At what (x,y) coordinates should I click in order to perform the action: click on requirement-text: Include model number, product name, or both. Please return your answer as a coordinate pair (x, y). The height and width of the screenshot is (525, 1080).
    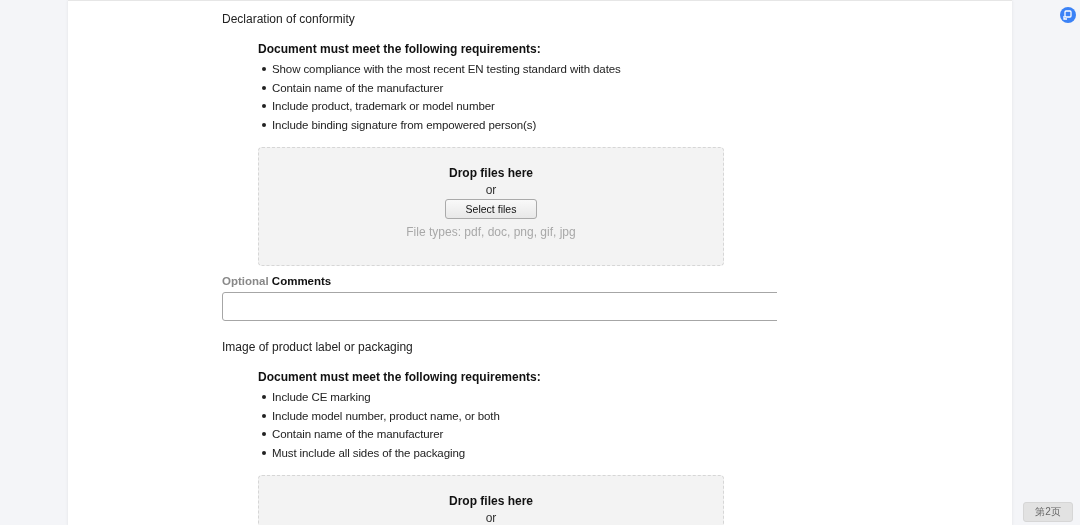
    Looking at the image, I should click on (386, 415).